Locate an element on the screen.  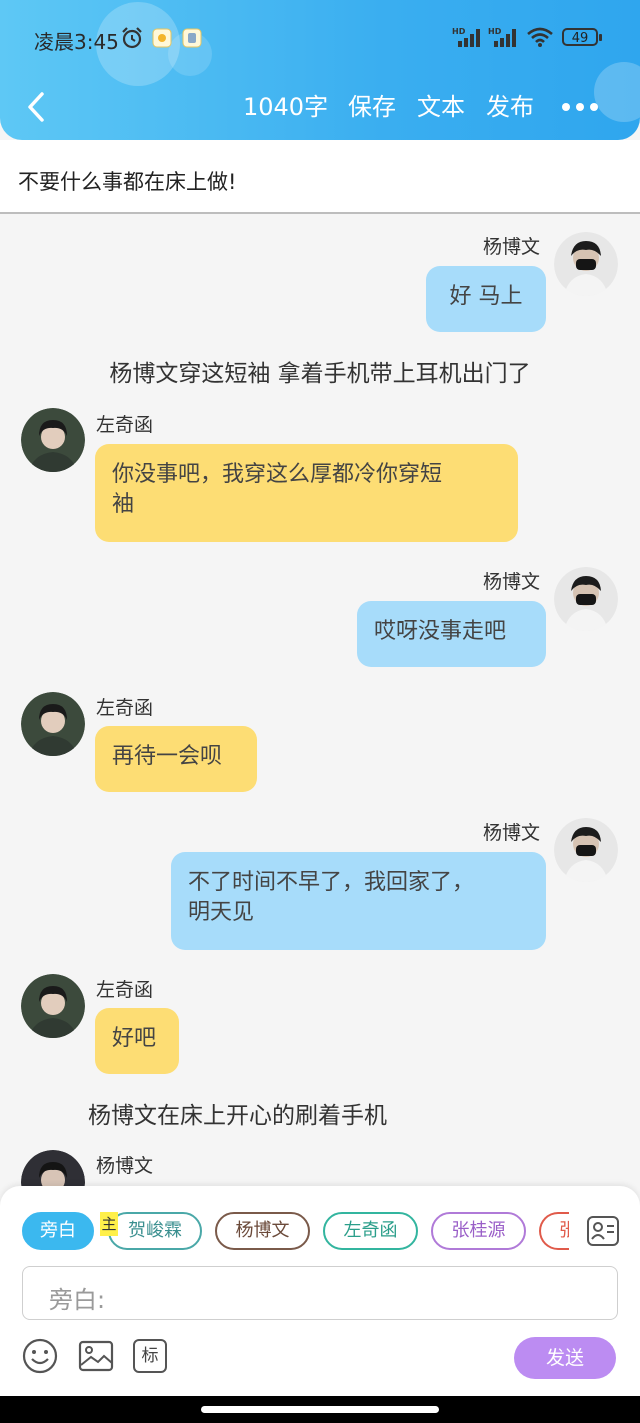
chat-bubble: 再待一会呗 is located at coordinates (176, 759).